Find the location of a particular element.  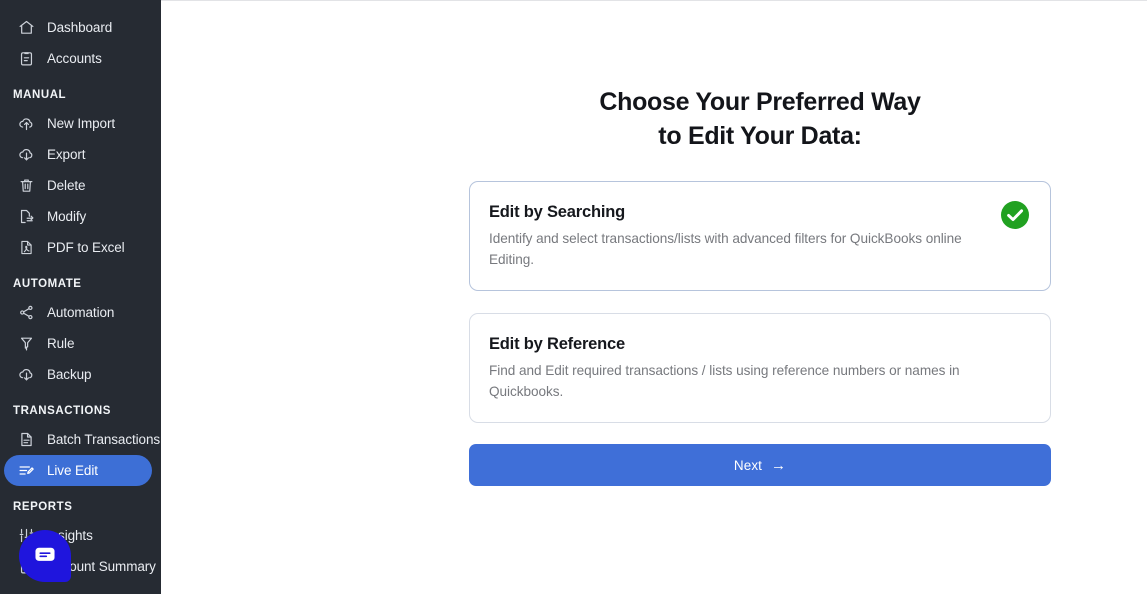

sidebar-section-transactions: TRANSACTIONS is located at coordinates (62, 411).